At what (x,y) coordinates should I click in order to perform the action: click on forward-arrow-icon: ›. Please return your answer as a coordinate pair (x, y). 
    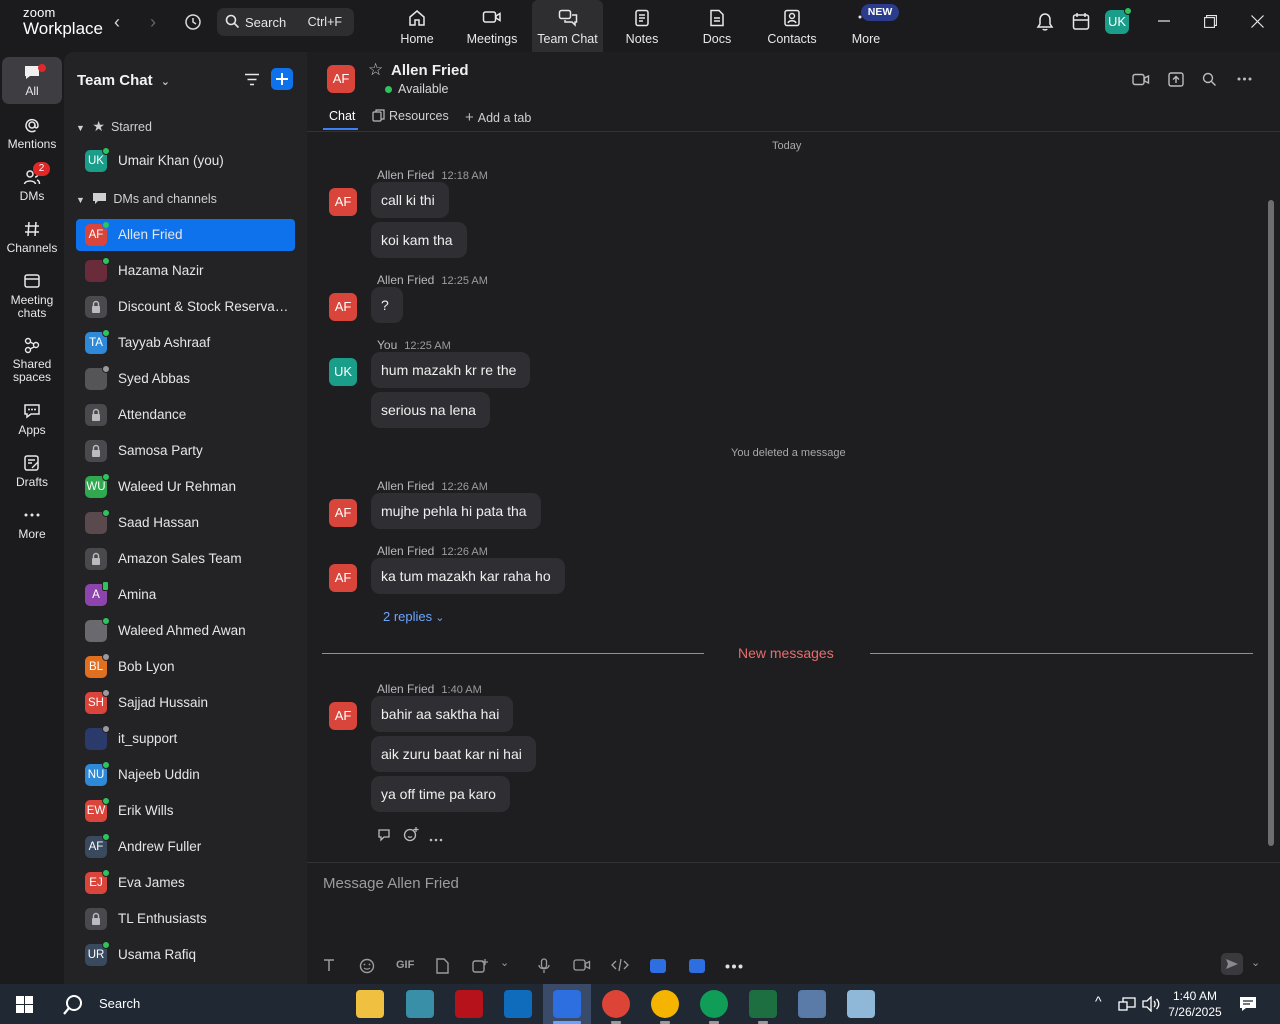
    Looking at the image, I should click on (153, 22).